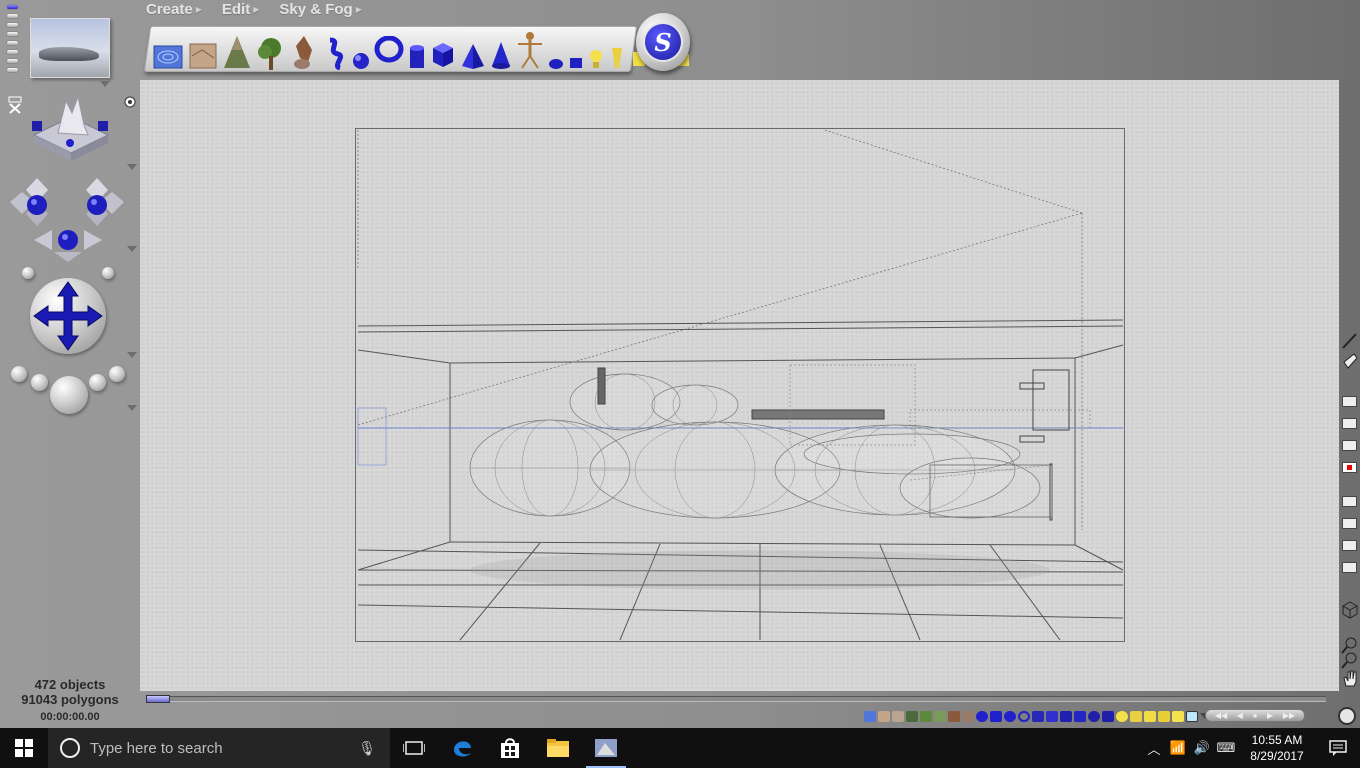  What do you see at coordinates (1350, 610) in the screenshot?
I see `cube-view-icon` at bounding box center [1350, 610].